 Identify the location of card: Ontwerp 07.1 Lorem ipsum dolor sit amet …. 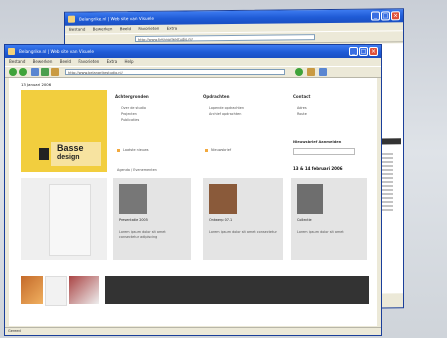
(243, 219).